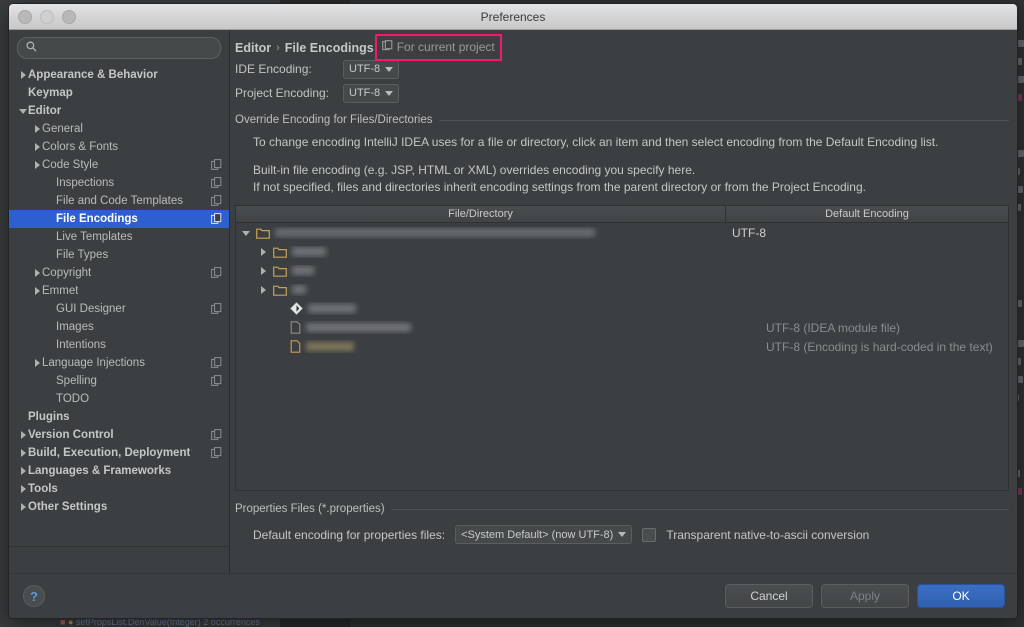 The image size is (1024, 627). Describe the element at coordinates (25, 16) in the screenshot. I see `close-button` at that location.